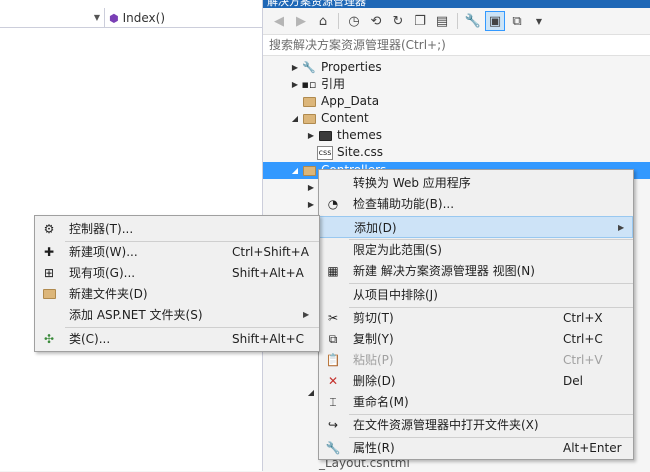 The width and height of the screenshot is (650, 472). I want to click on menu-item-new-view: ▦ 新建 解决方案资源管理器 视图(N), so click(476, 271).